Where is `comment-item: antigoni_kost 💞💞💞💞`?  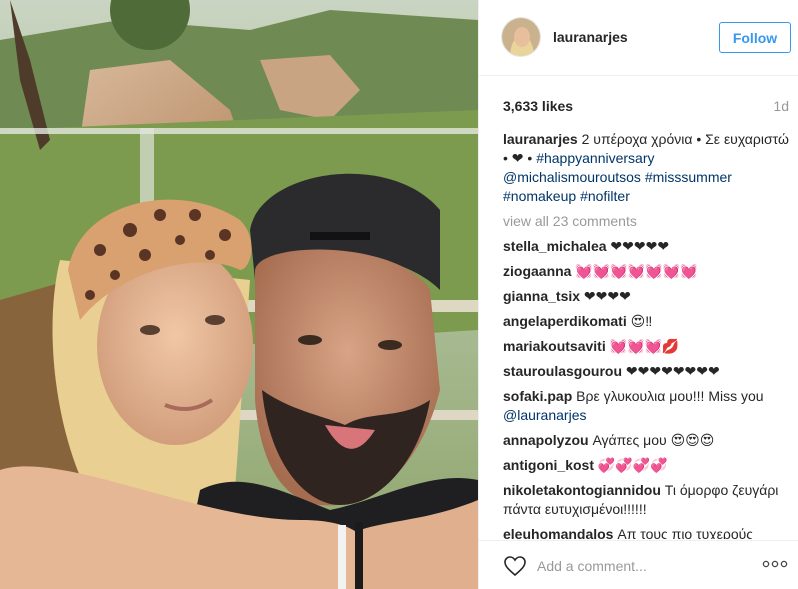
comment-item: antigoni_kost 💞💞💞💞 is located at coordinates (646, 465).